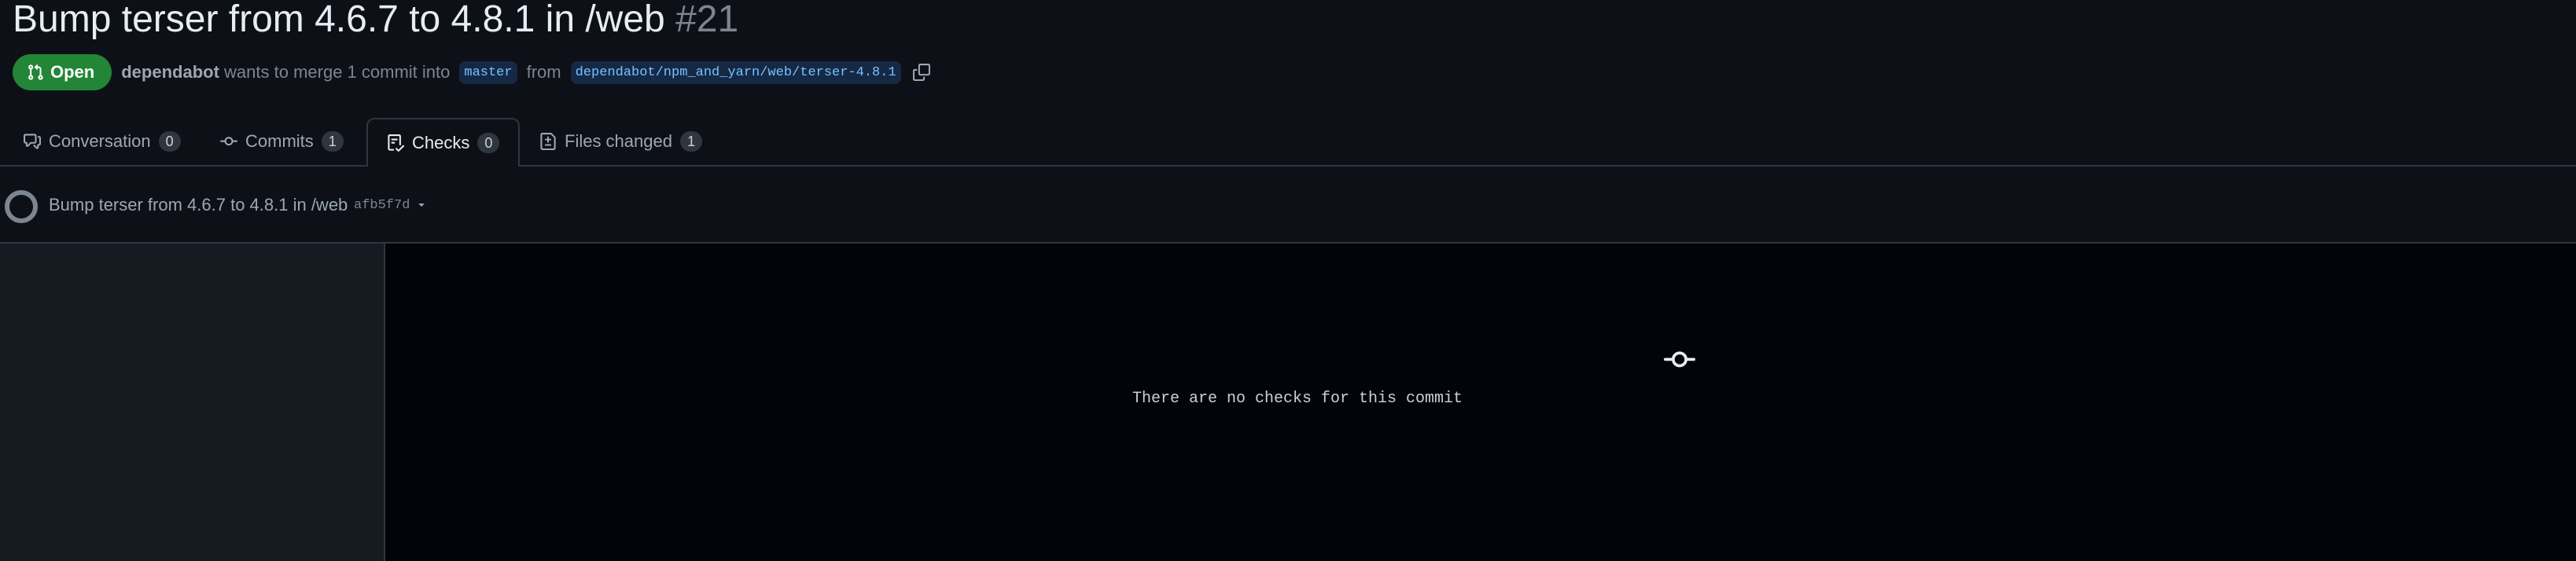 The width and height of the screenshot is (2576, 561). What do you see at coordinates (489, 143) in the screenshot?
I see `tab-checks-count: 0` at bounding box center [489, 143].